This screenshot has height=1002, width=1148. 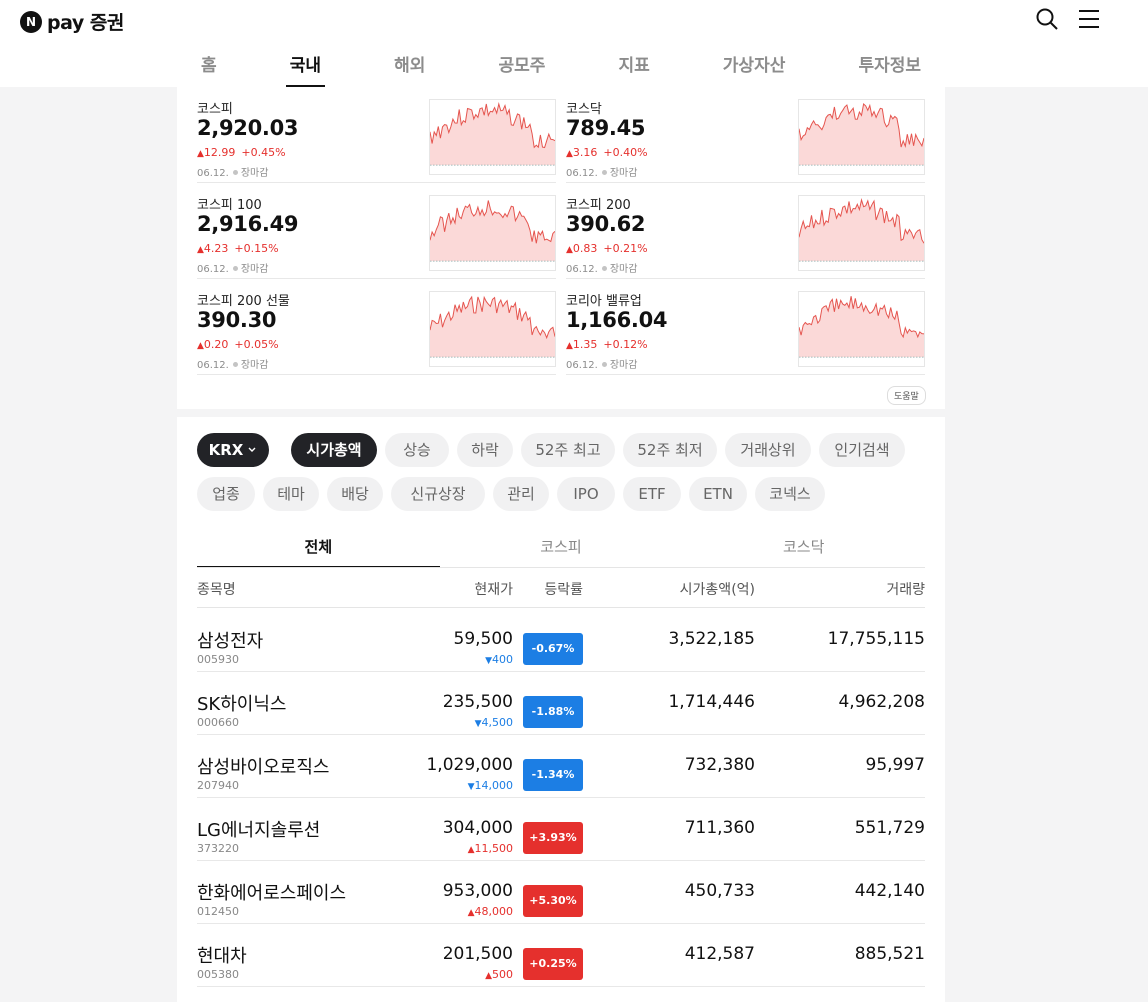 I want to click on stock-rate-badge: -1.88%, so click(x=553, y=712).